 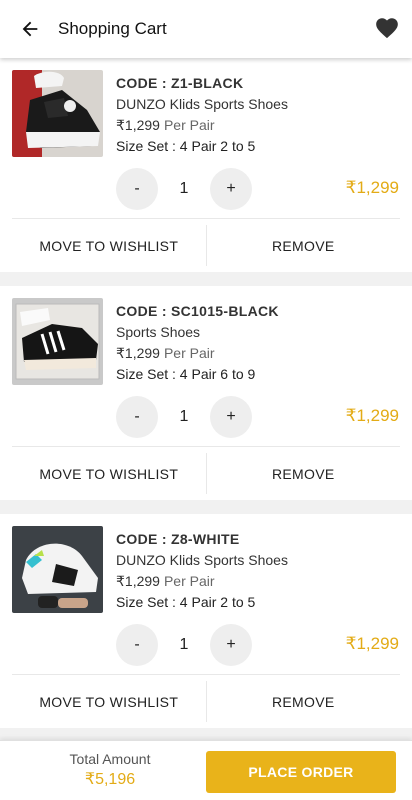 I want to click on product-code: CODE : Z1-BLACK, so click(x=180, y=83).